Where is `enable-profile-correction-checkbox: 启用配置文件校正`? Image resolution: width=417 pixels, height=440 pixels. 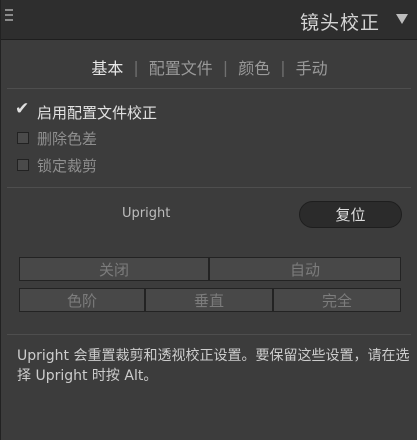 enable-profile-correction-checkbox: 启用配置文件校正 is located at coordinates (86, 111).